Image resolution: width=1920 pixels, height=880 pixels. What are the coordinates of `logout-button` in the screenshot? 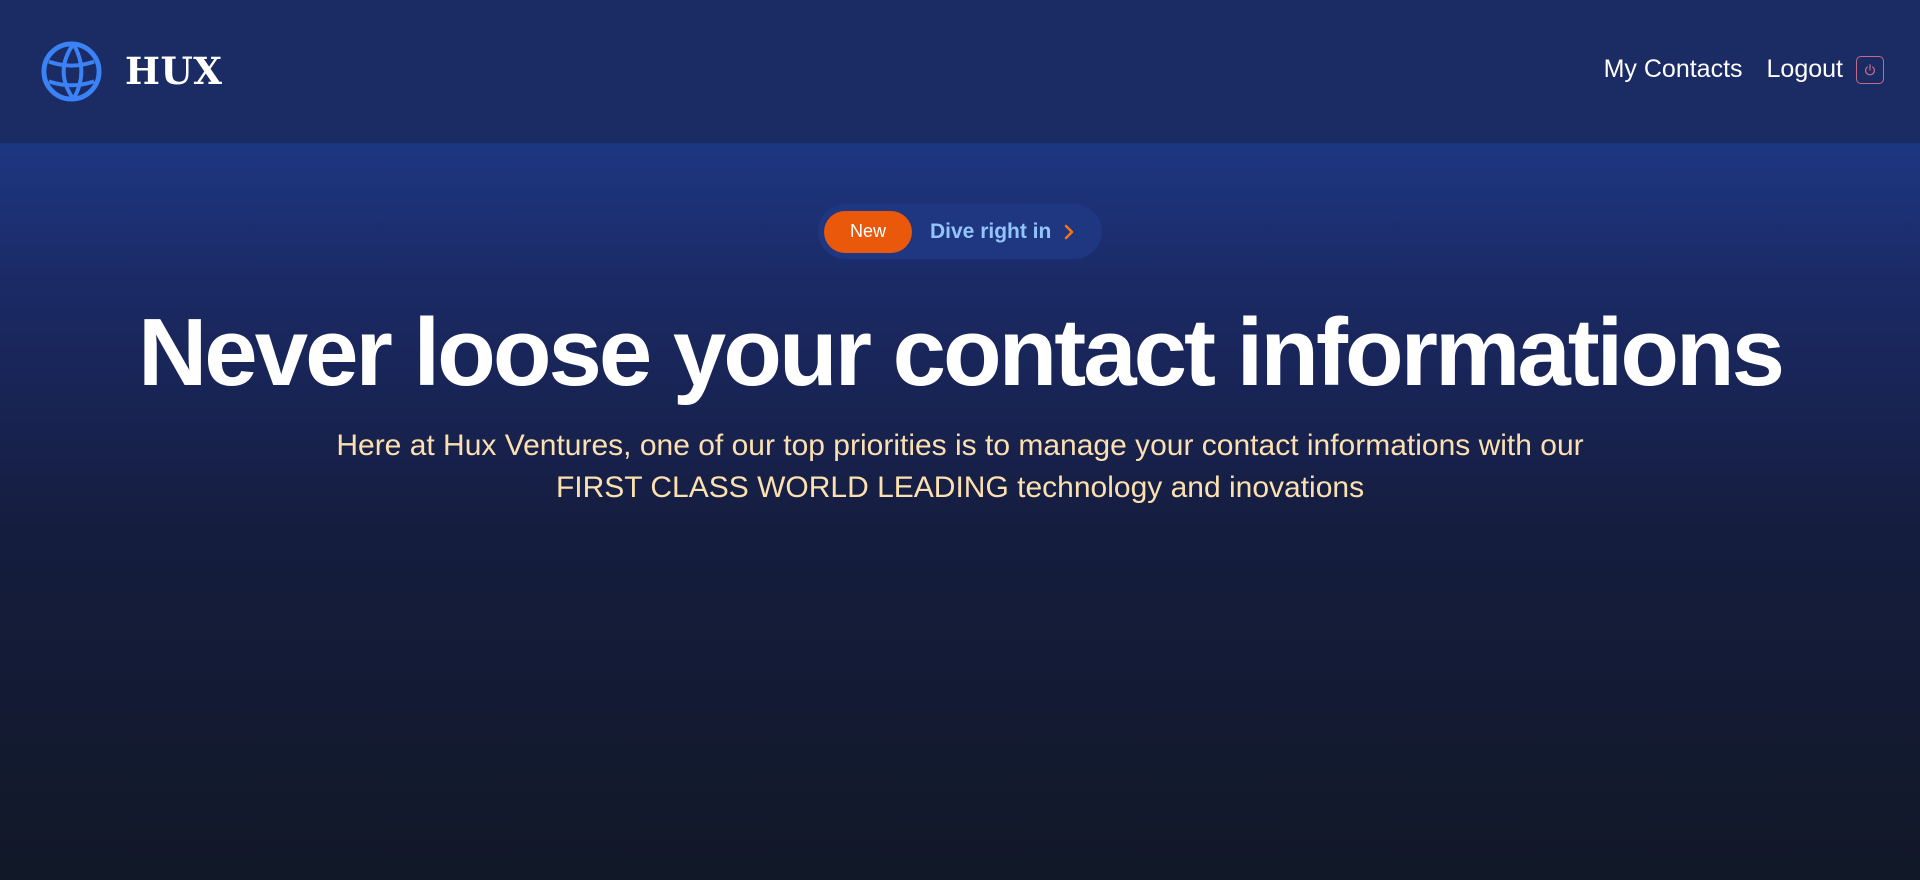 It's located at (1870, 69).